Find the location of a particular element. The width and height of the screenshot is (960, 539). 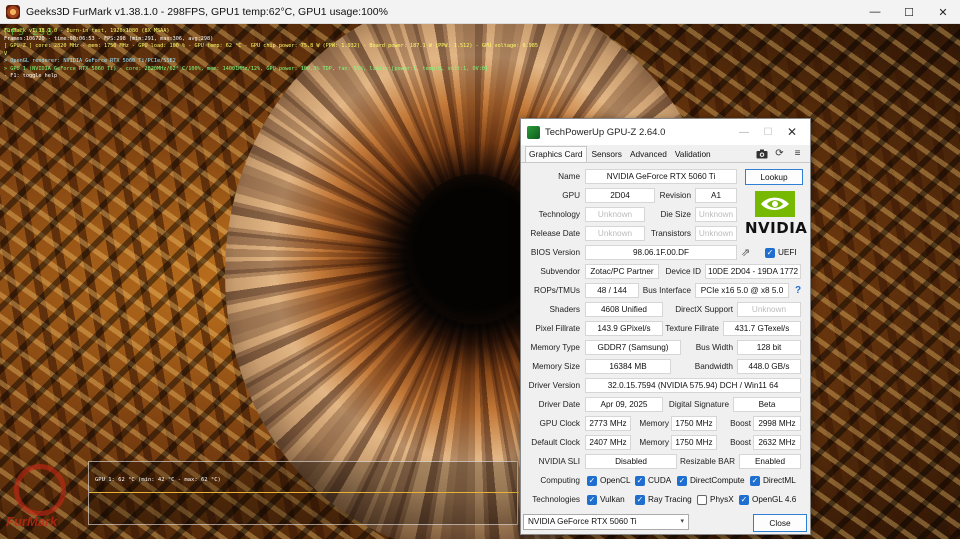

value-release-date: Unknown is located at coordinates (615, 233).